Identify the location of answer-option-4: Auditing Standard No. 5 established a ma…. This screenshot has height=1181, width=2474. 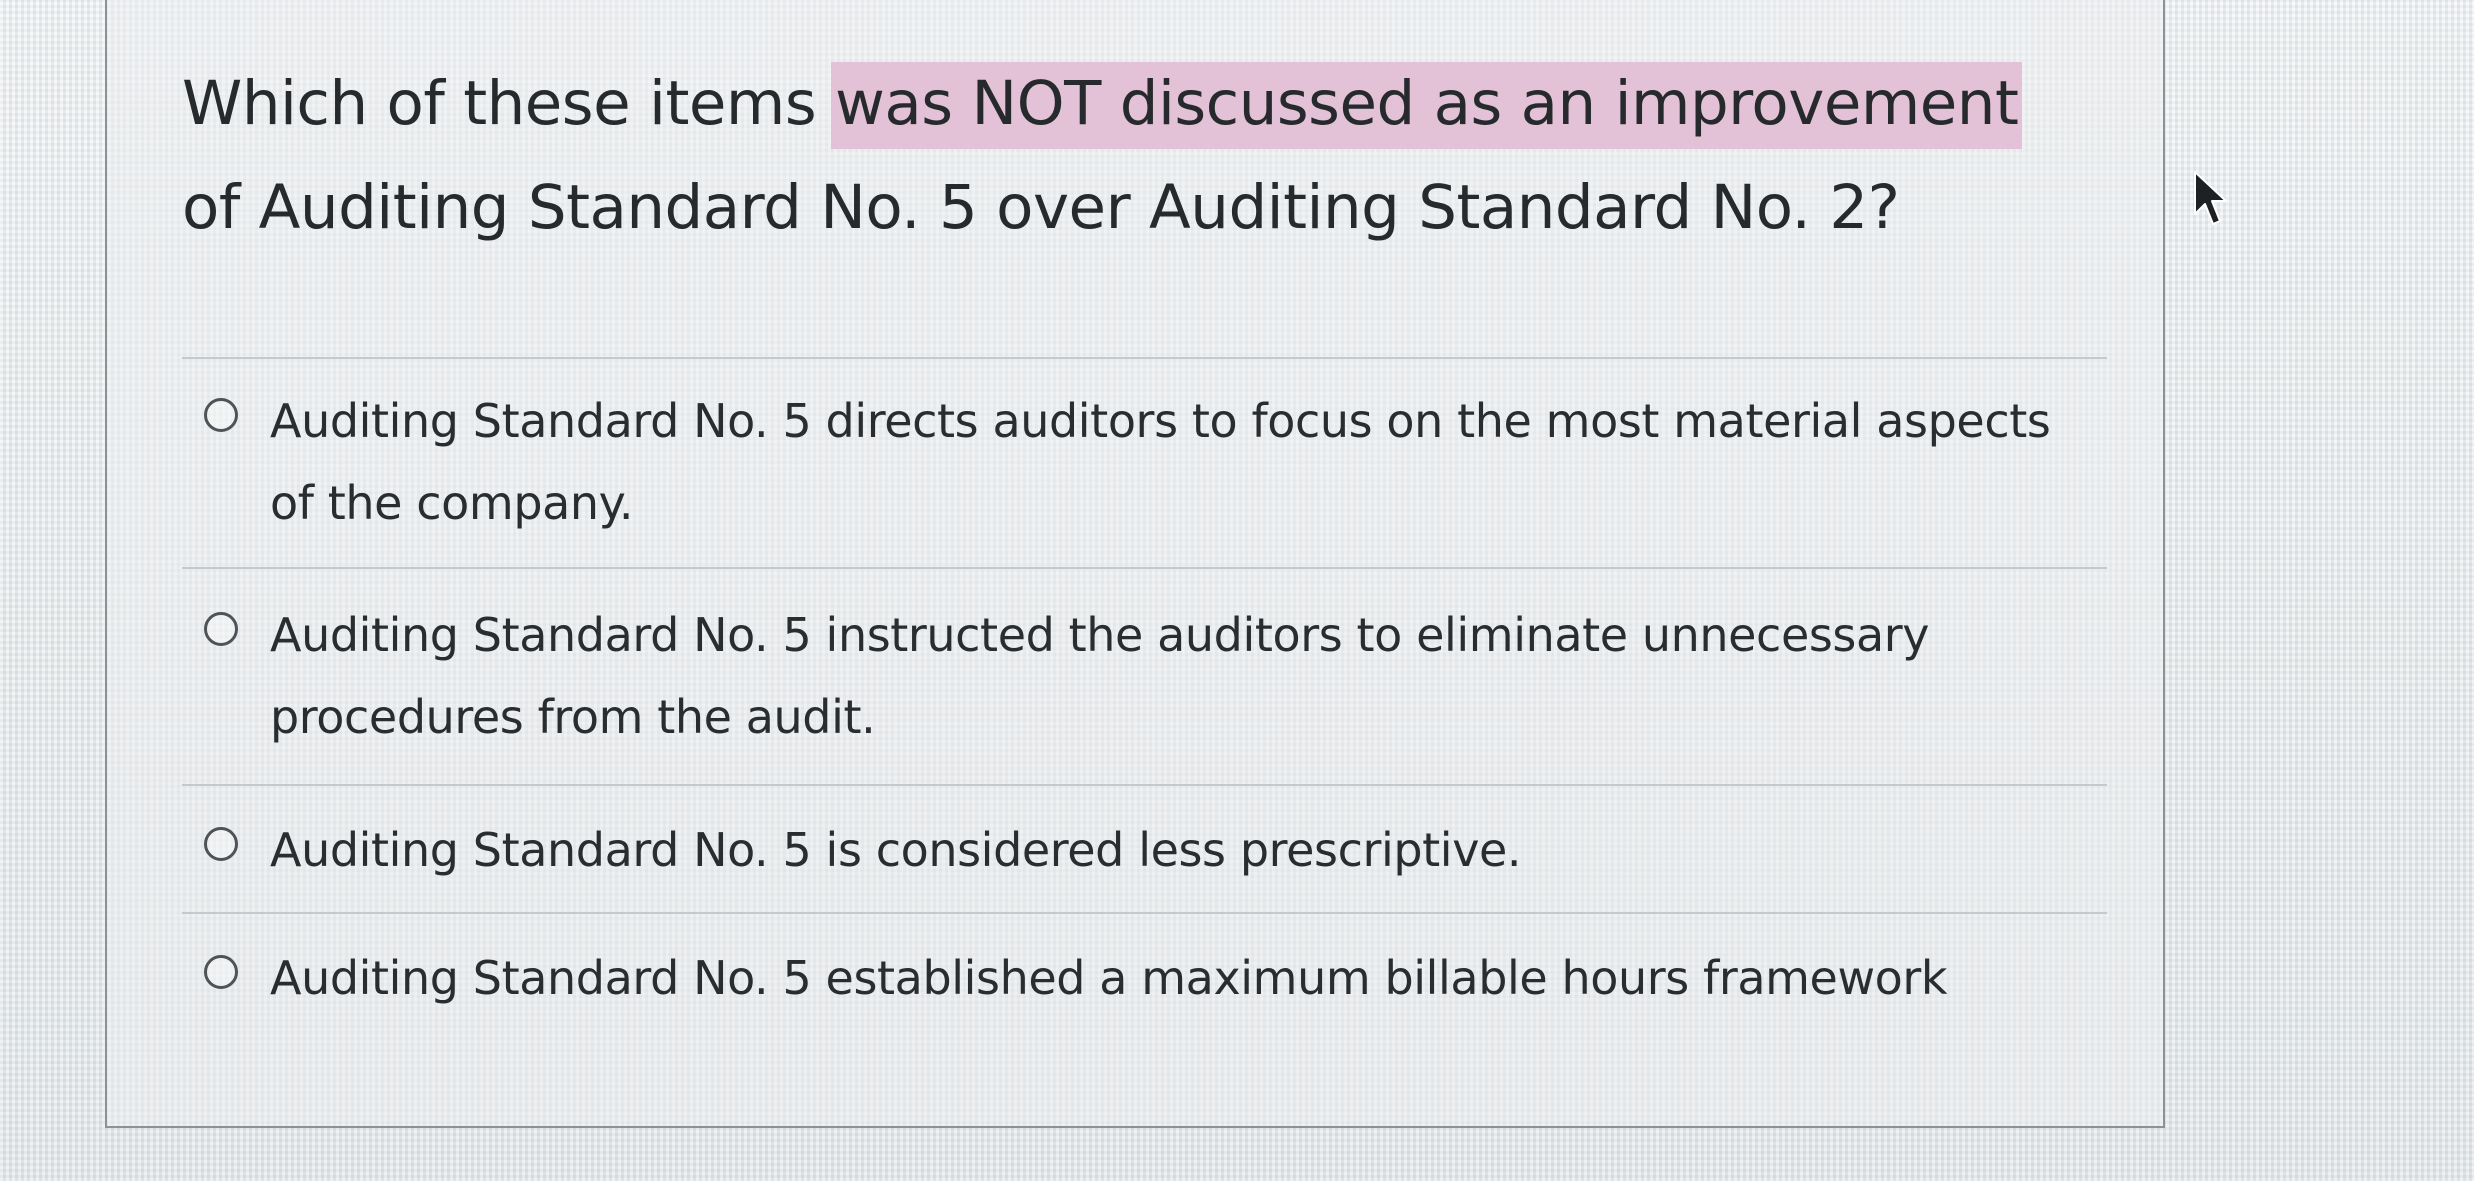
(1154, 978).